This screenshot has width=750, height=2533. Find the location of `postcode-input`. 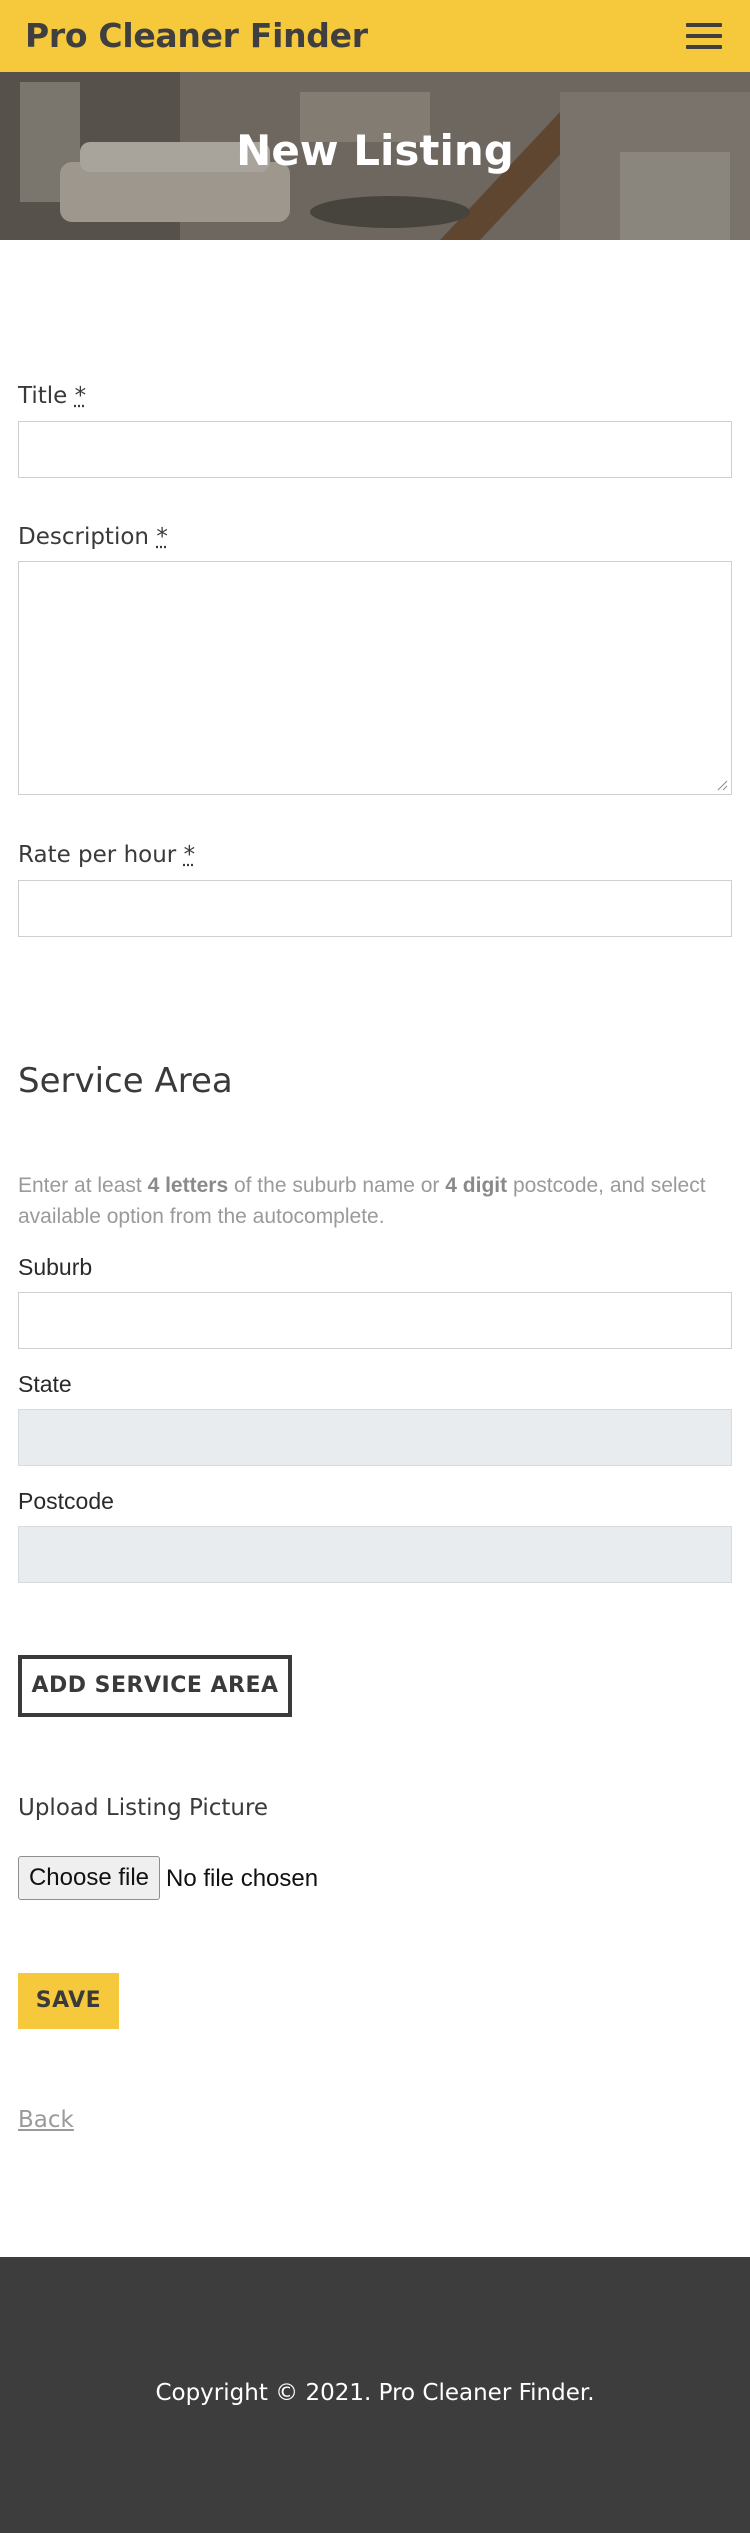

postcode-input is located at coordinates (375, 1554).